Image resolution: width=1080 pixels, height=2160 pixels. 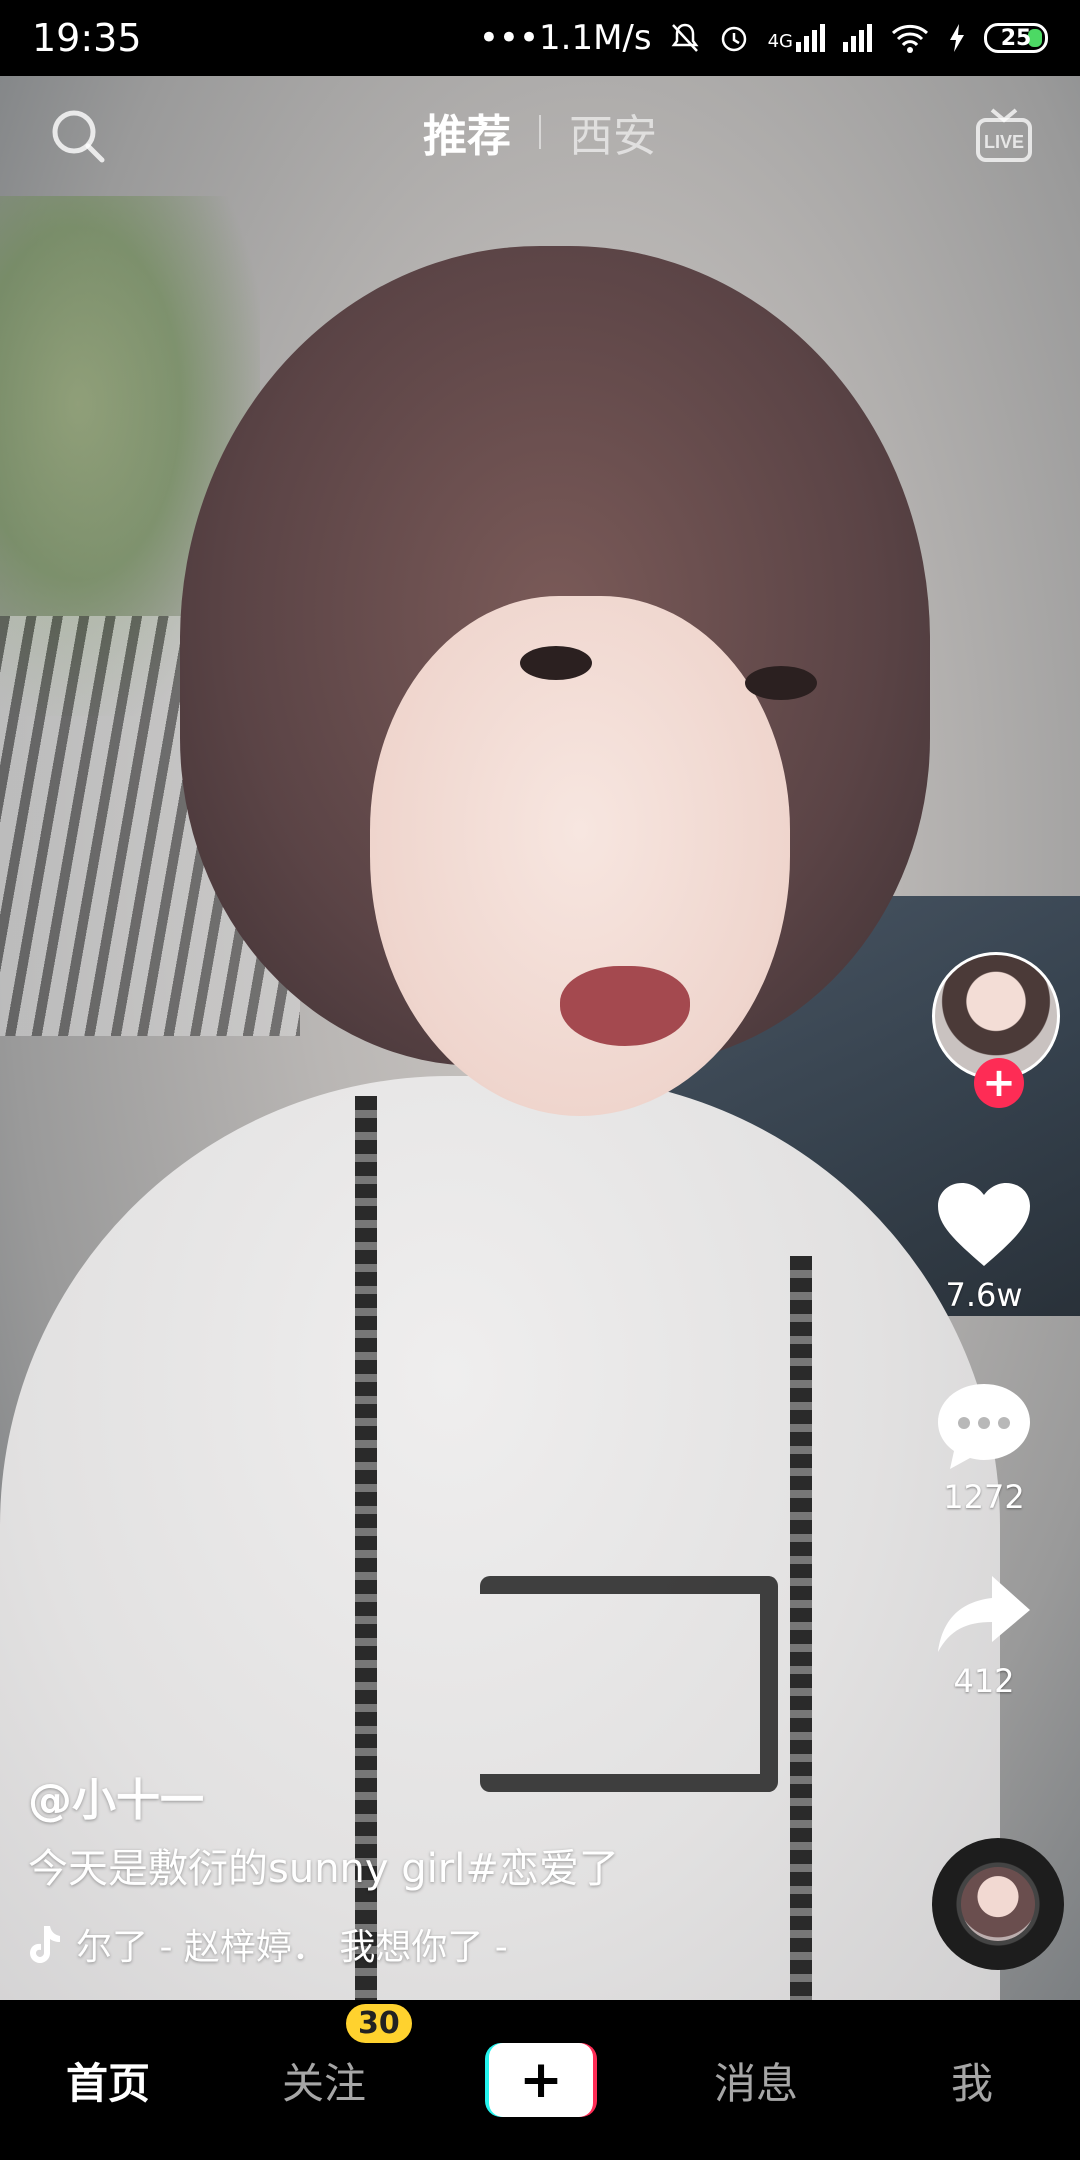 What do you see at coordinates (629, 1684) in the screenshot?
I see `shirt-print` at bounding box center [629, 1684].